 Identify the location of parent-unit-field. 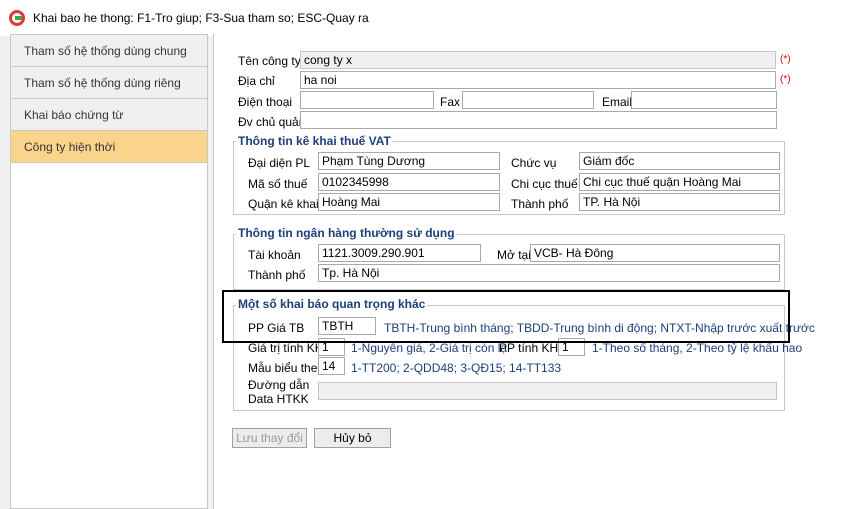
(538, 120).